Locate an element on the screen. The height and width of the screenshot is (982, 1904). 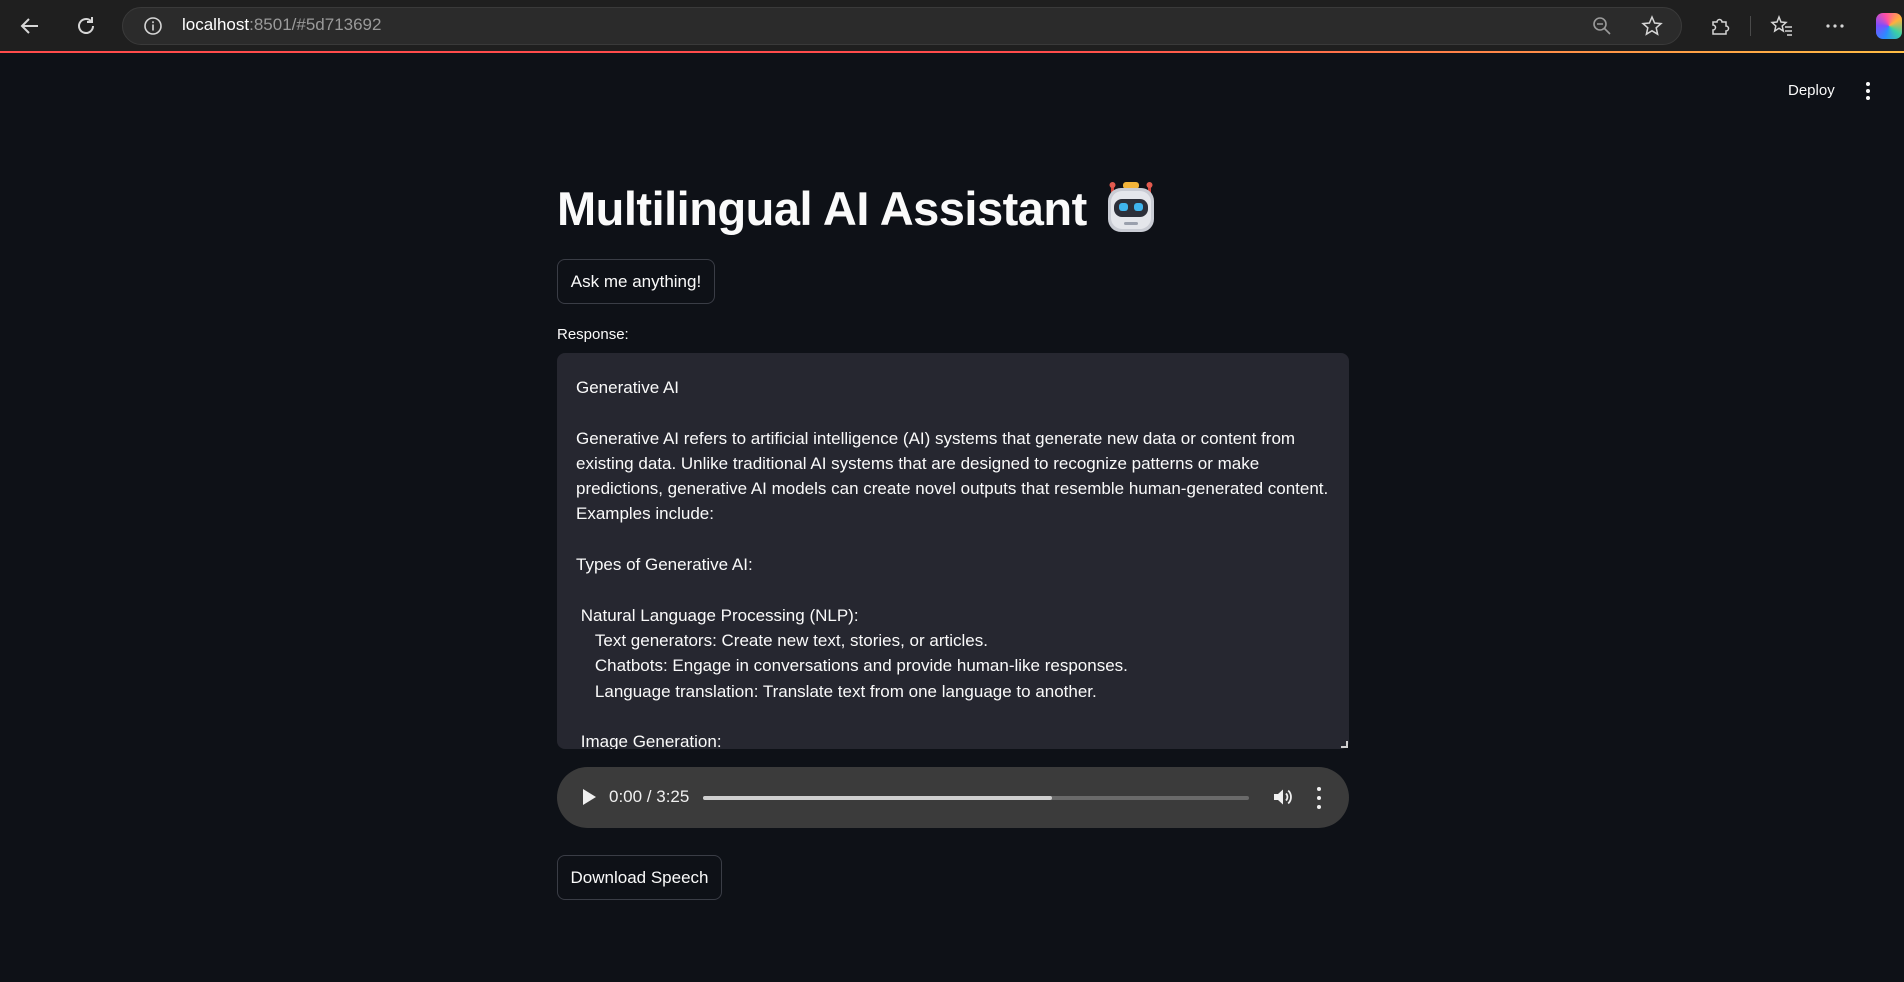
app-top-decoration is located at coordinates (952, 52).